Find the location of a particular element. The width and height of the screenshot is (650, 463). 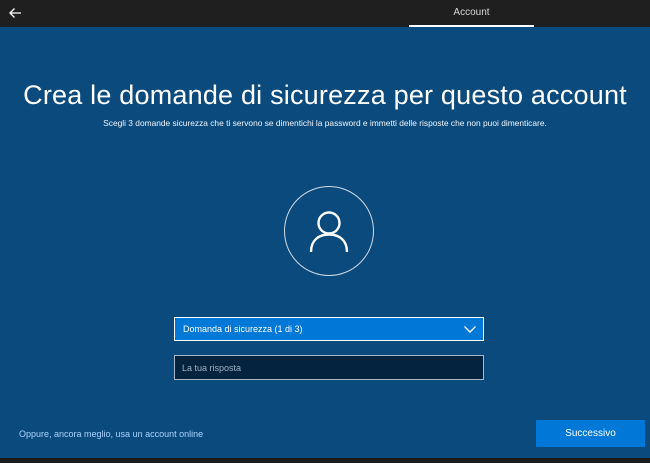

user-icon is located at coordinates (329, 232).